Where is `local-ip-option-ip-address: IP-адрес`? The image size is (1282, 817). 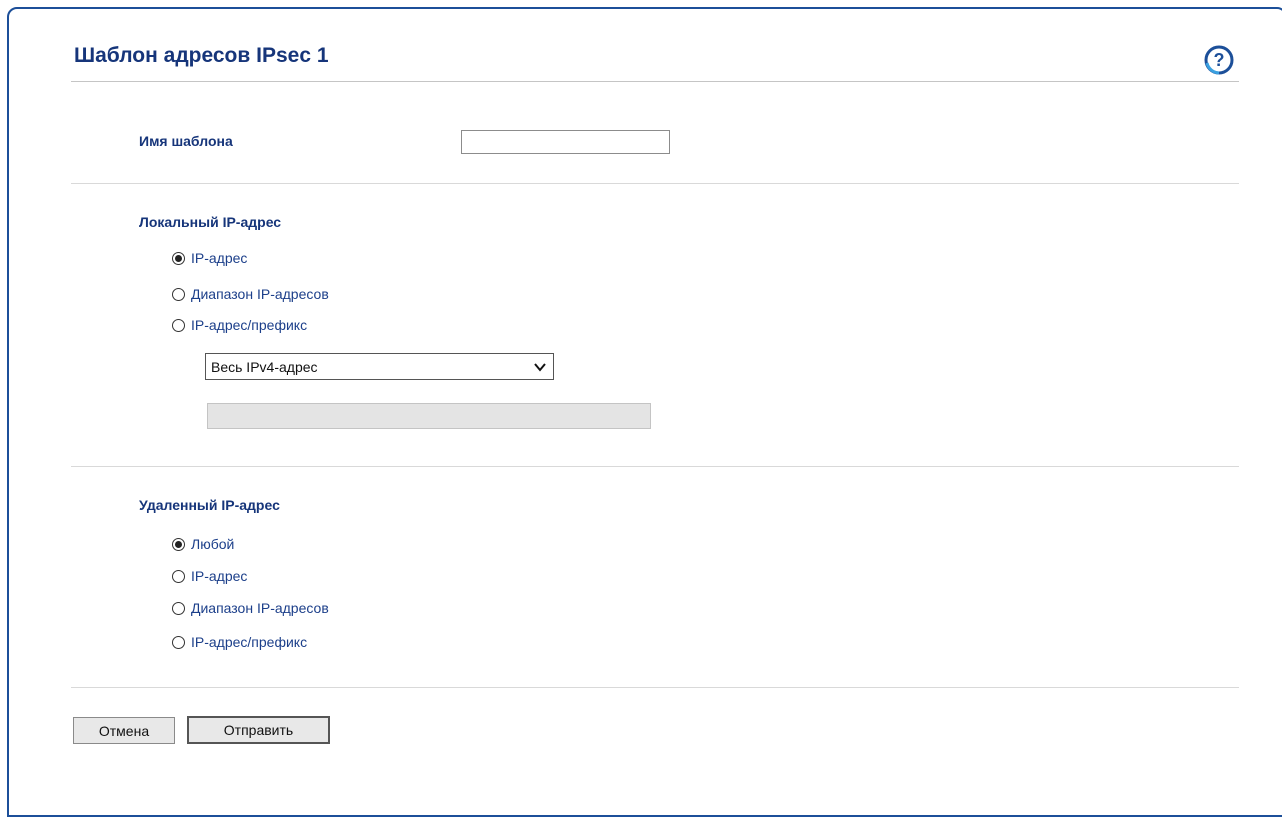 local-ip-option-ip-address: IP-адрес is located at coordinates (209, 258).